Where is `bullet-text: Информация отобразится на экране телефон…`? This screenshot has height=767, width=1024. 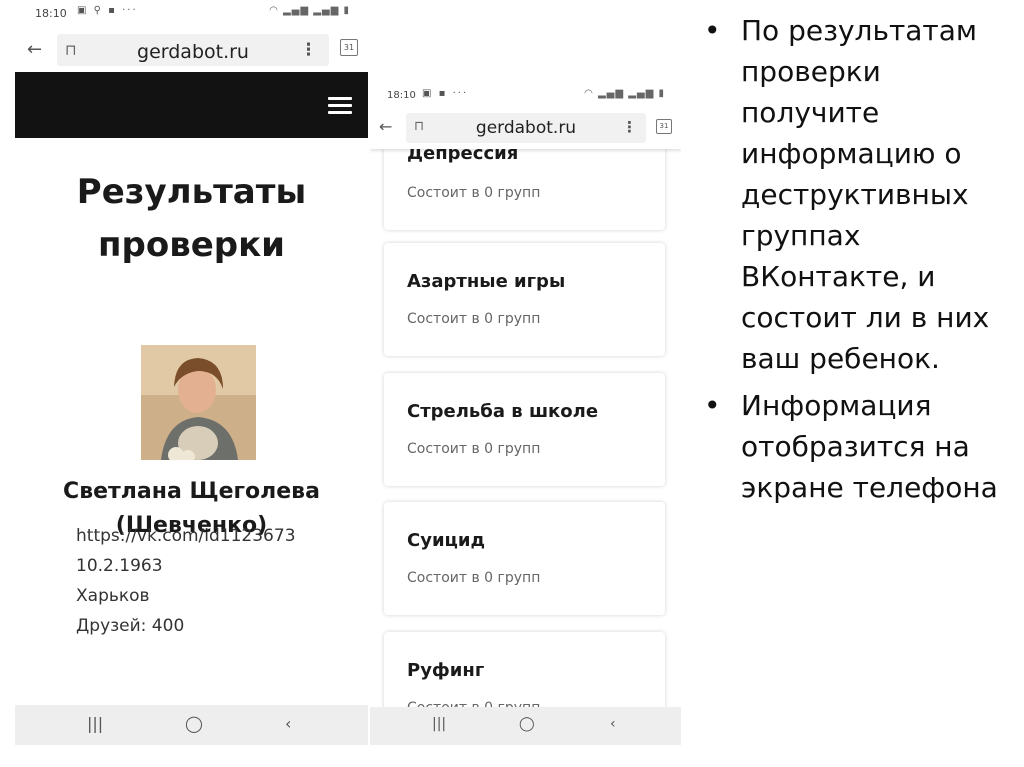 bullet-text: Информация отобразится на экране телефон… is located at coordinates (869, 446).